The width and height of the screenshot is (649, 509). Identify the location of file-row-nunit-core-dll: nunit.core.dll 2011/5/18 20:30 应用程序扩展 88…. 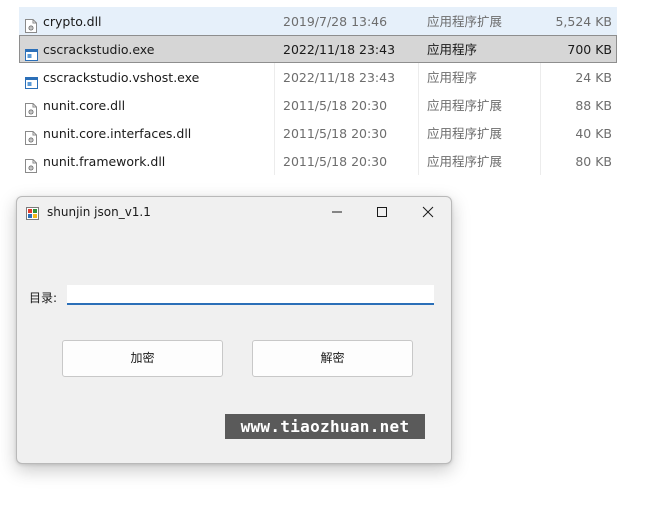
(318, 105).